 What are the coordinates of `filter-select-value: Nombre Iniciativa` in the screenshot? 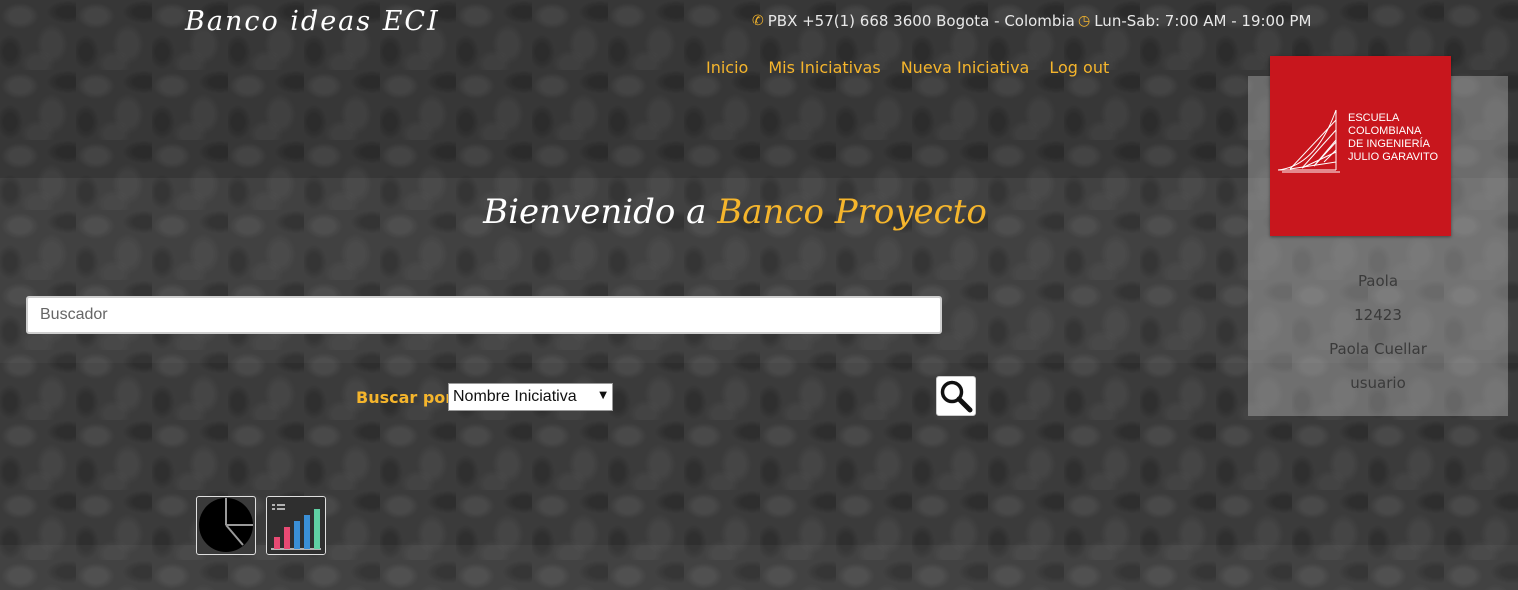 It's located at (515, 396).